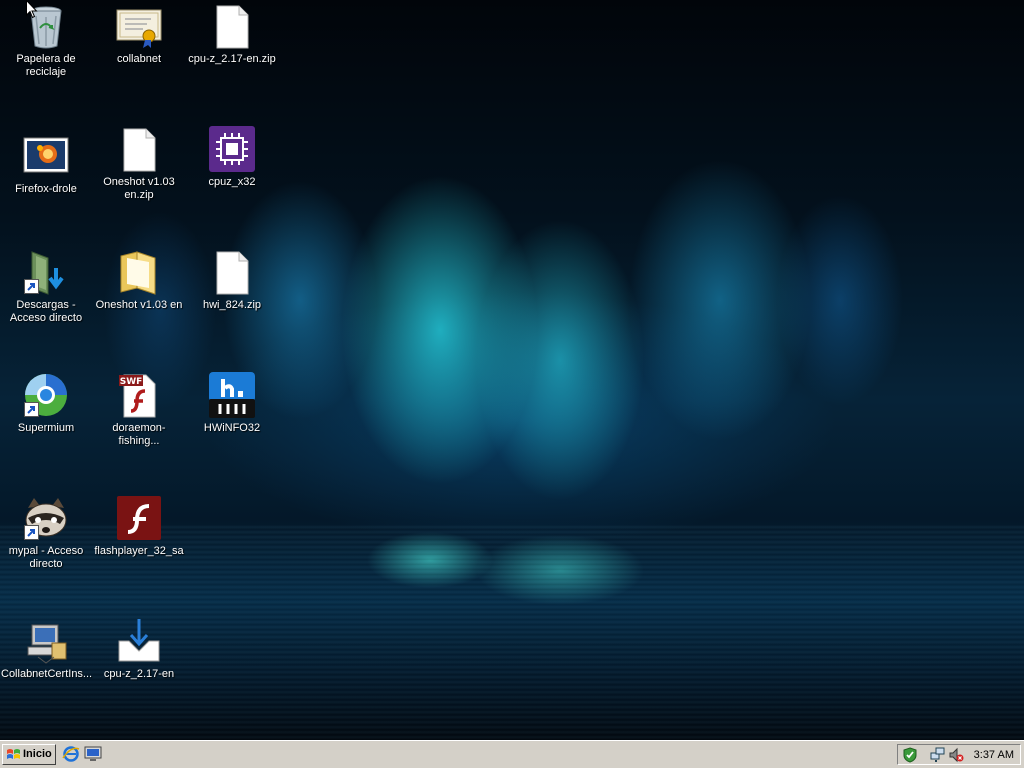  What do you see at coordinates (46, 272) in the screenshot?
I see `downloads-folder-icon` at bounding box center [46, 272].